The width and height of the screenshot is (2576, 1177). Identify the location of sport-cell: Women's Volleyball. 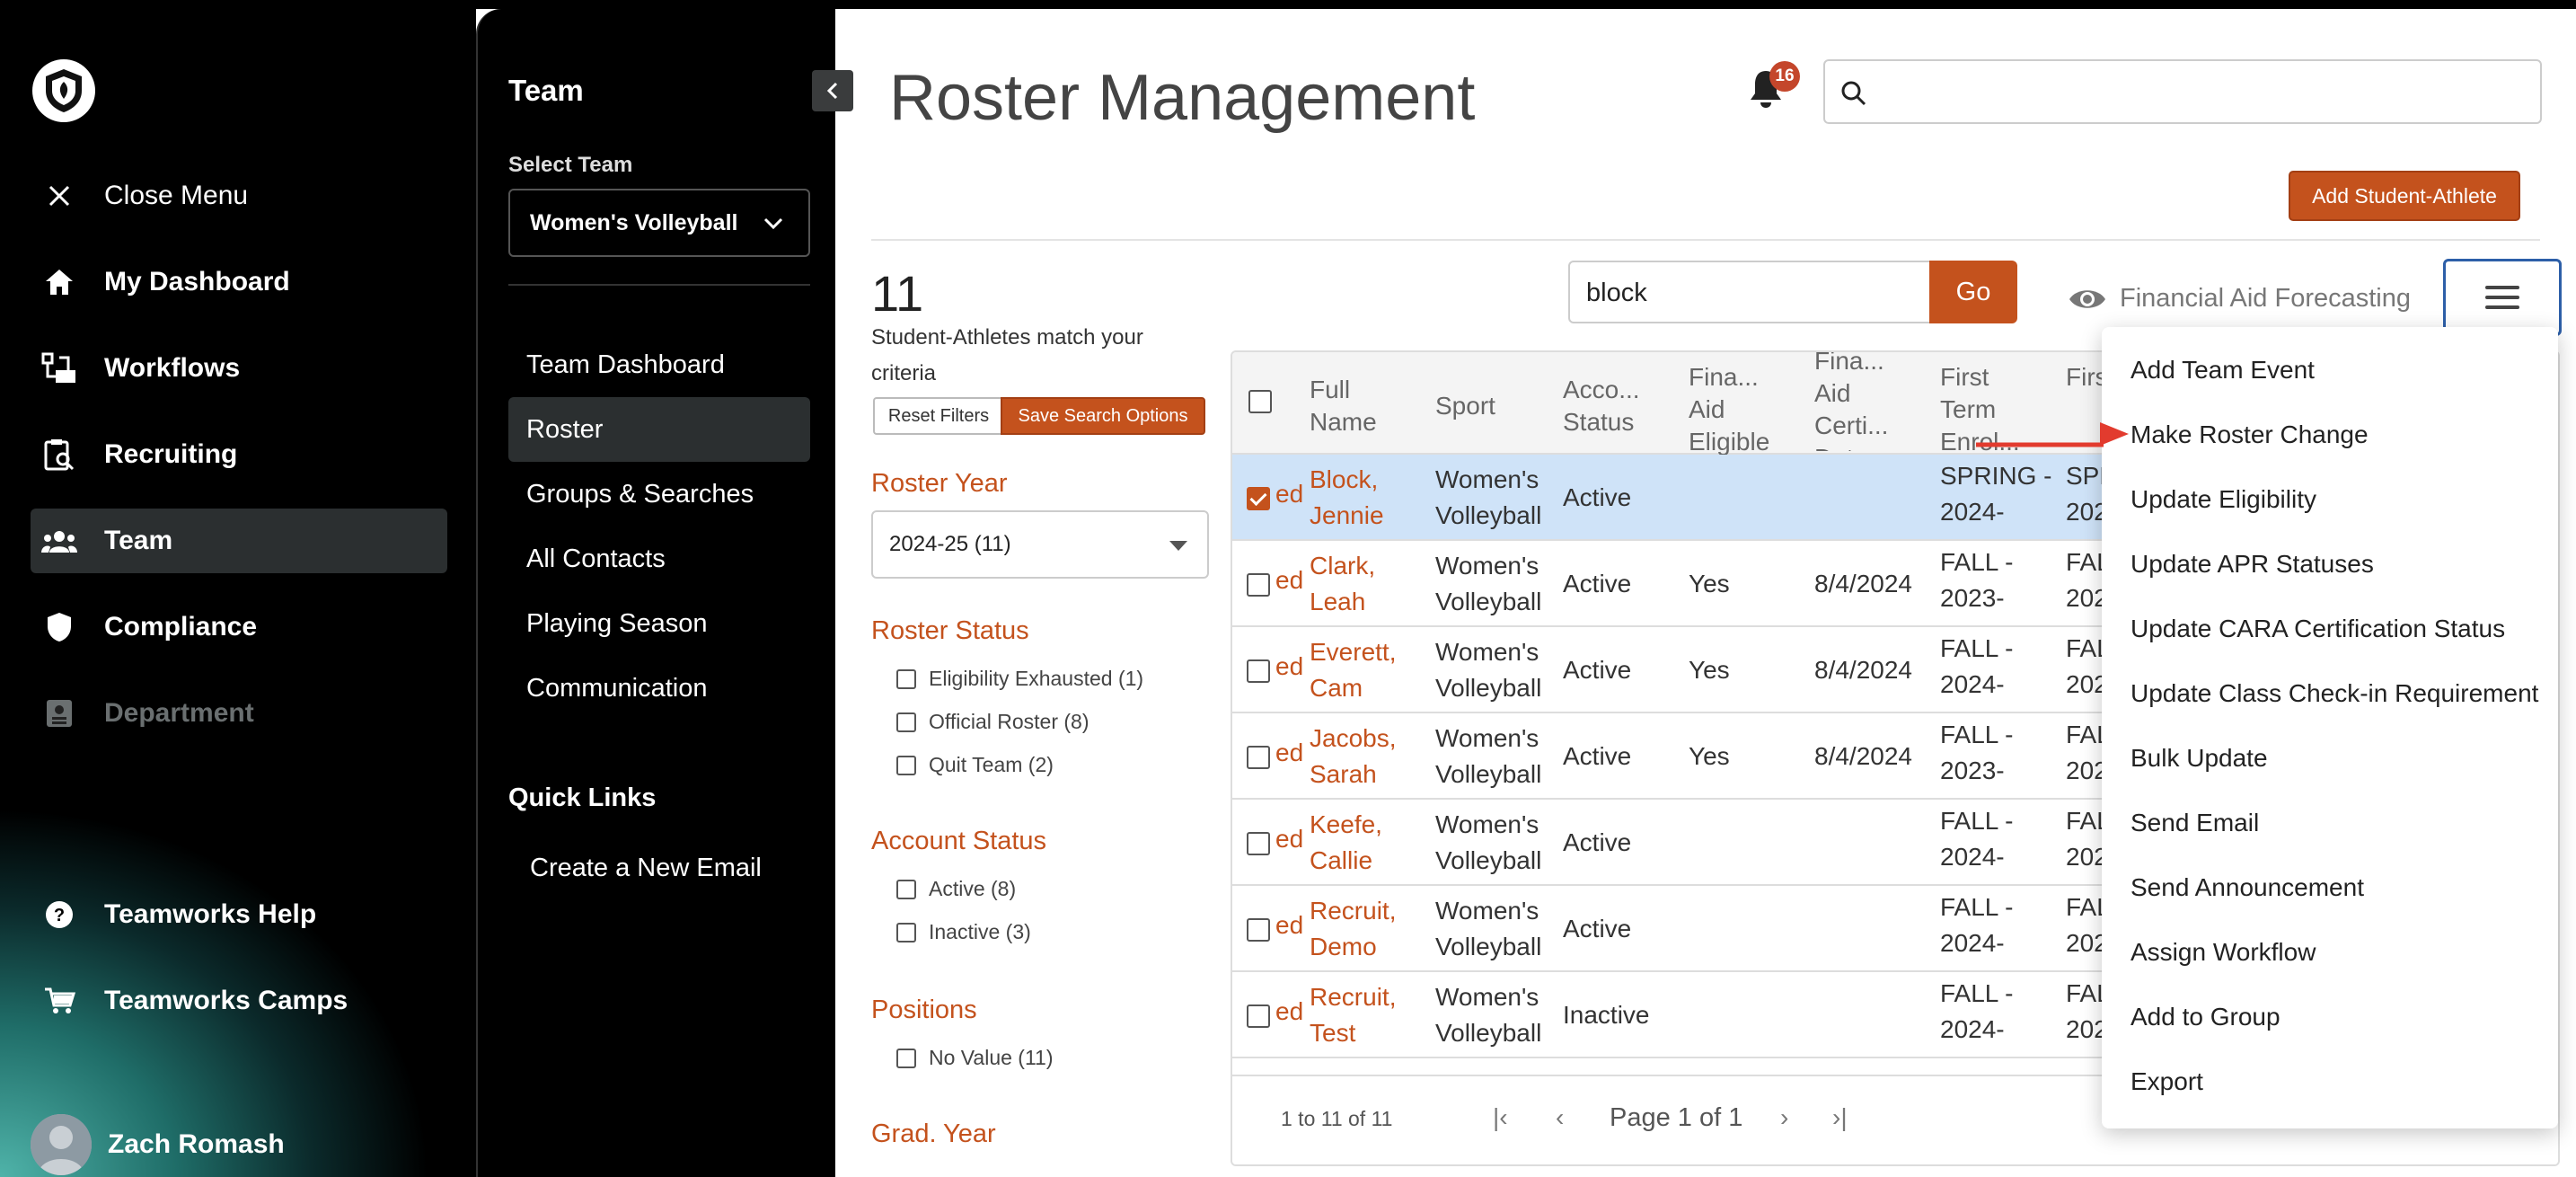
(1488, 756).